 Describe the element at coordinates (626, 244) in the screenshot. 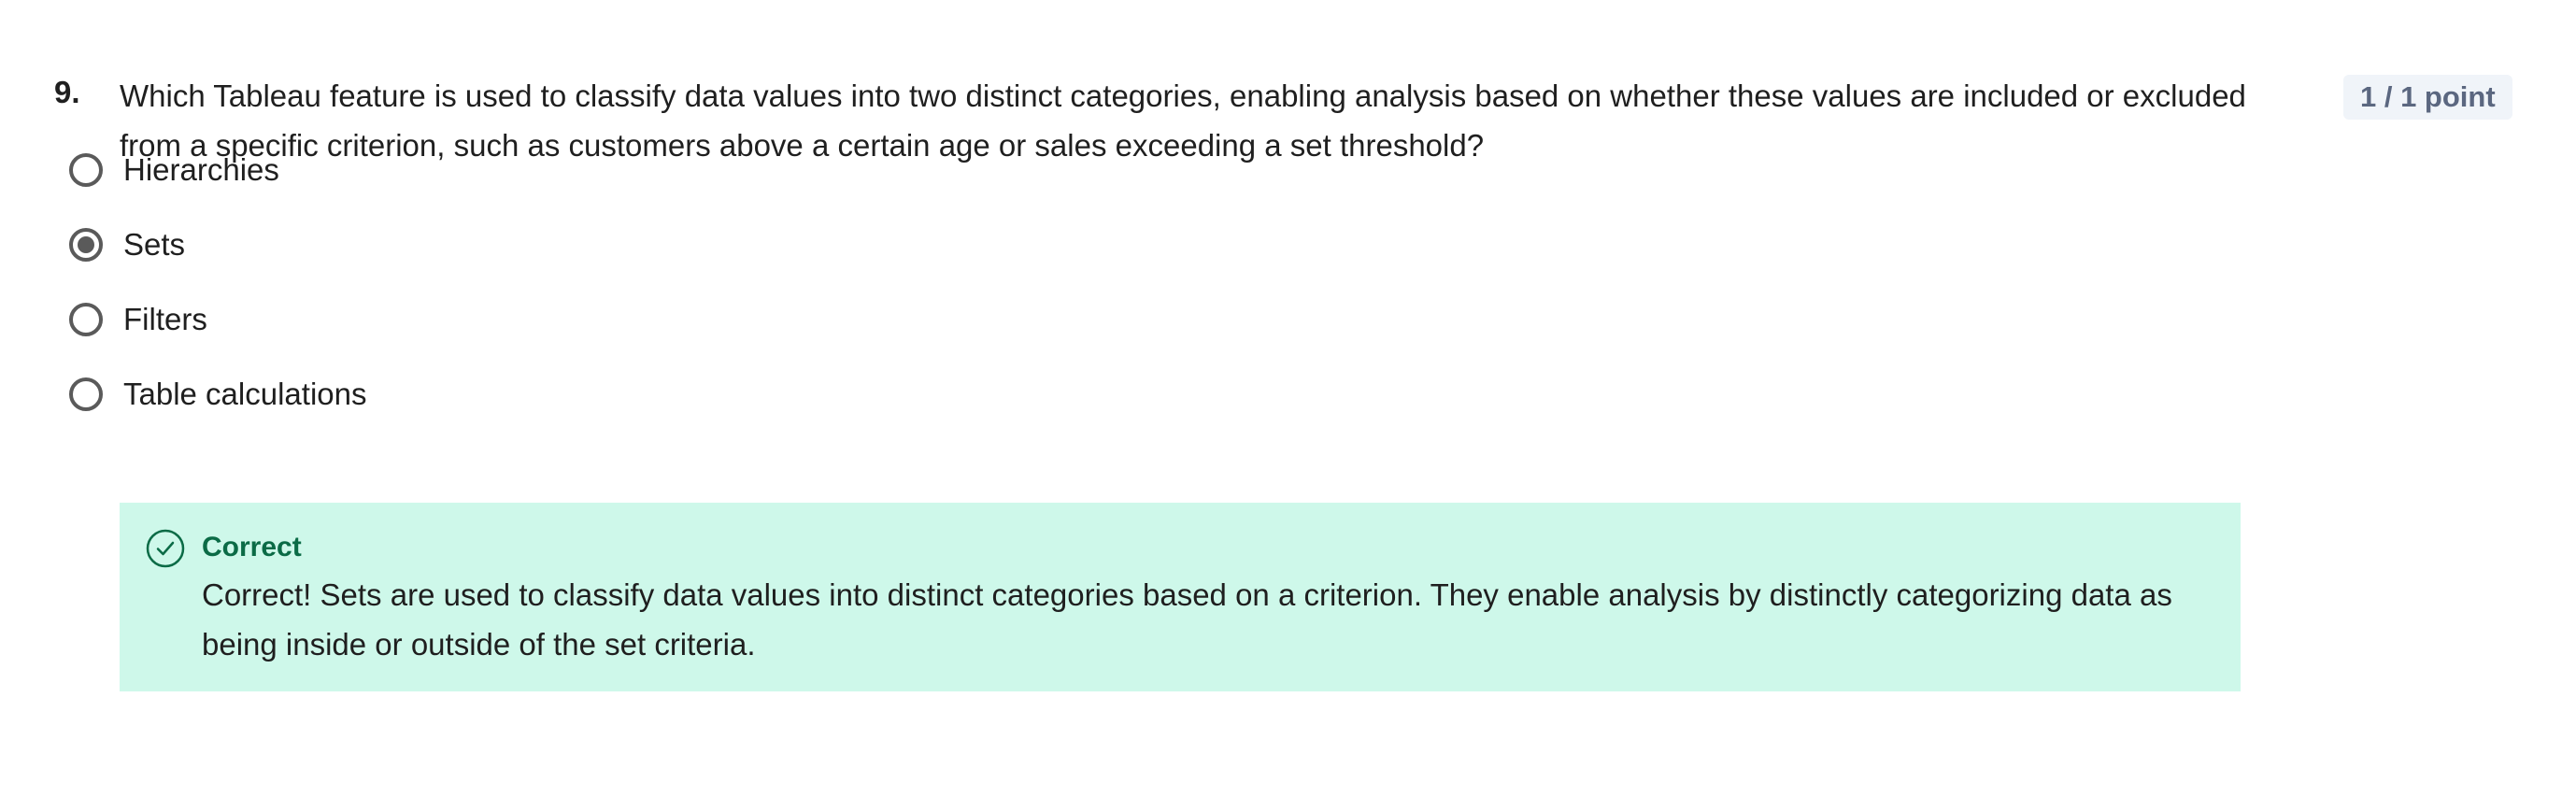

I see `option-sets: Sets` at that location.